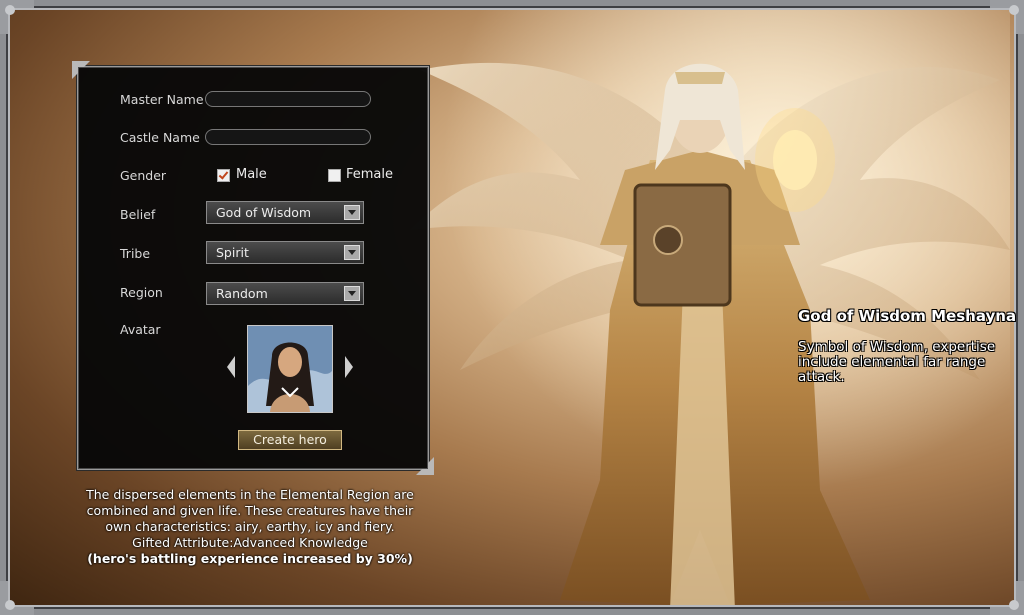 The width and height of the screenshot is (1024, 615). What do you see at coordinates (231, 367) in the screenshot?
I see `avatar-prev-arrow-icon` at bounding box center [231, 367].